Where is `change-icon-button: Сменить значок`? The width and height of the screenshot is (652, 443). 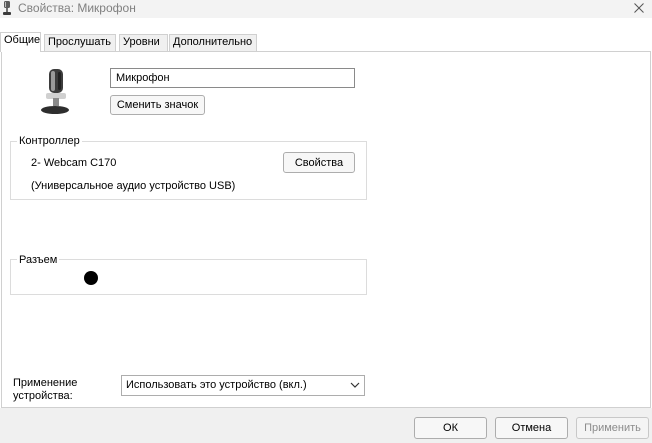 change-icon-button: Сменить значок is located at coordinates (157, 105).